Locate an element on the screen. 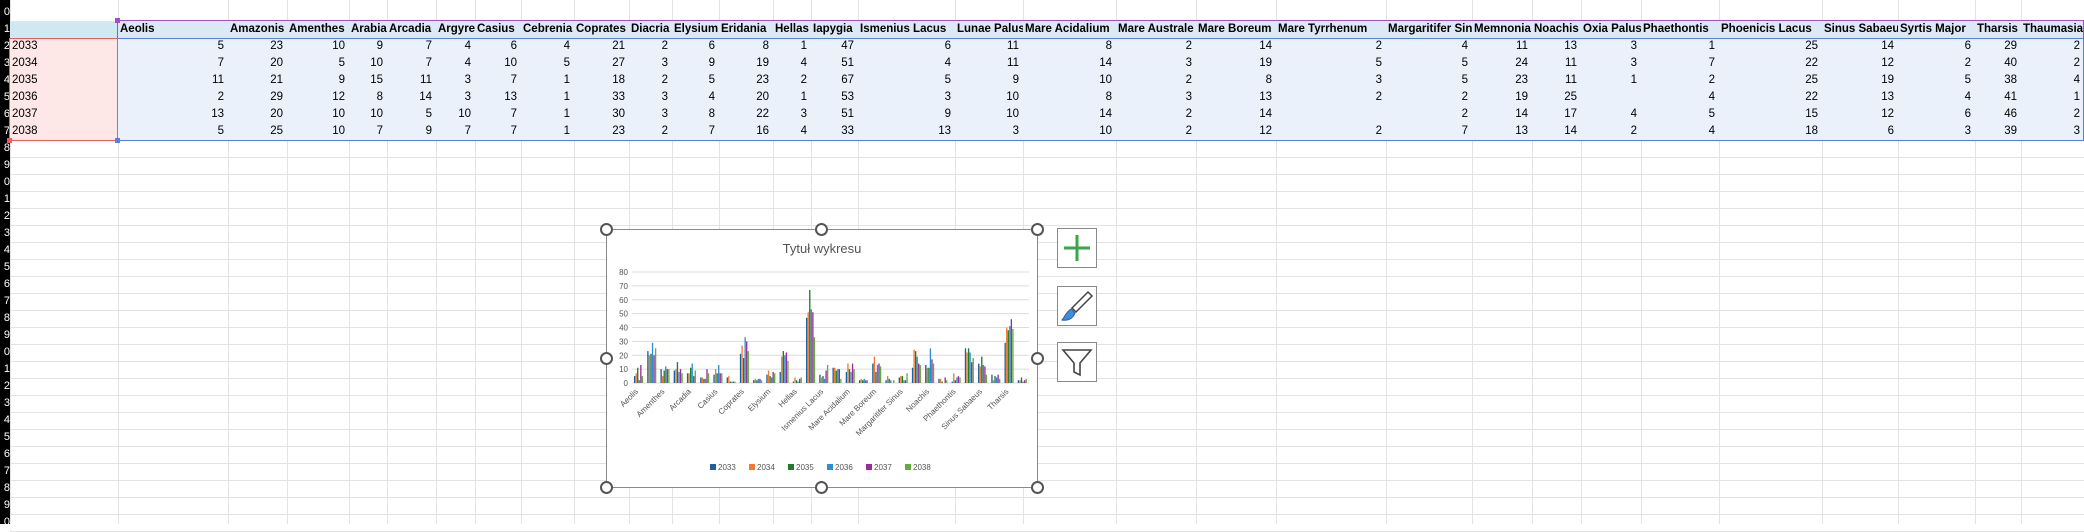 The height and width of the screenshot is (532, 2084). legend-label: 2037 is located at coordinates (883, 467).